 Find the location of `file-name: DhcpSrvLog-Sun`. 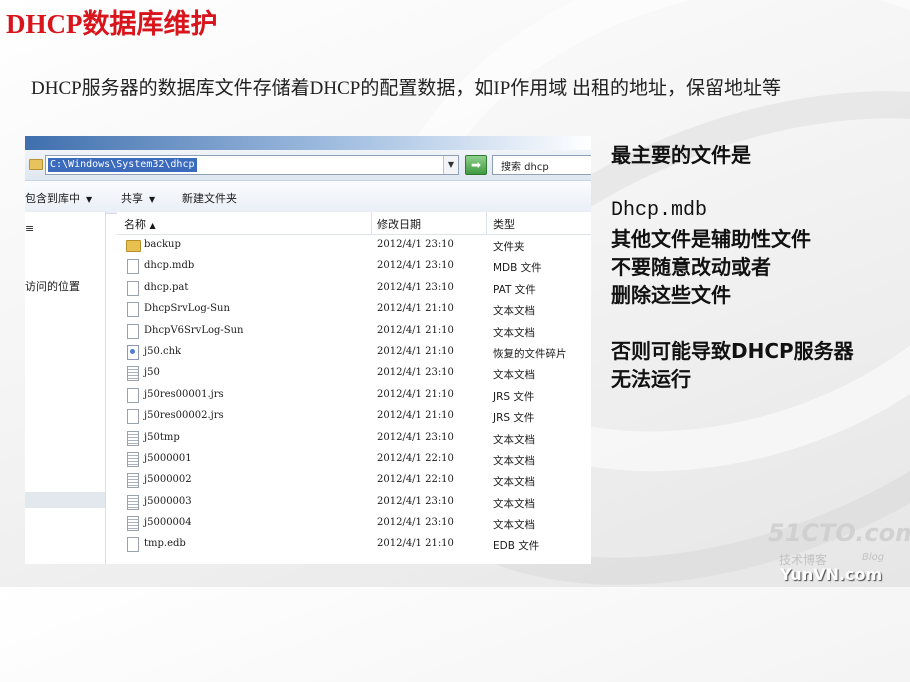

file-name: DhcpSrvLog-Sun is located at coordinates (187, 309).